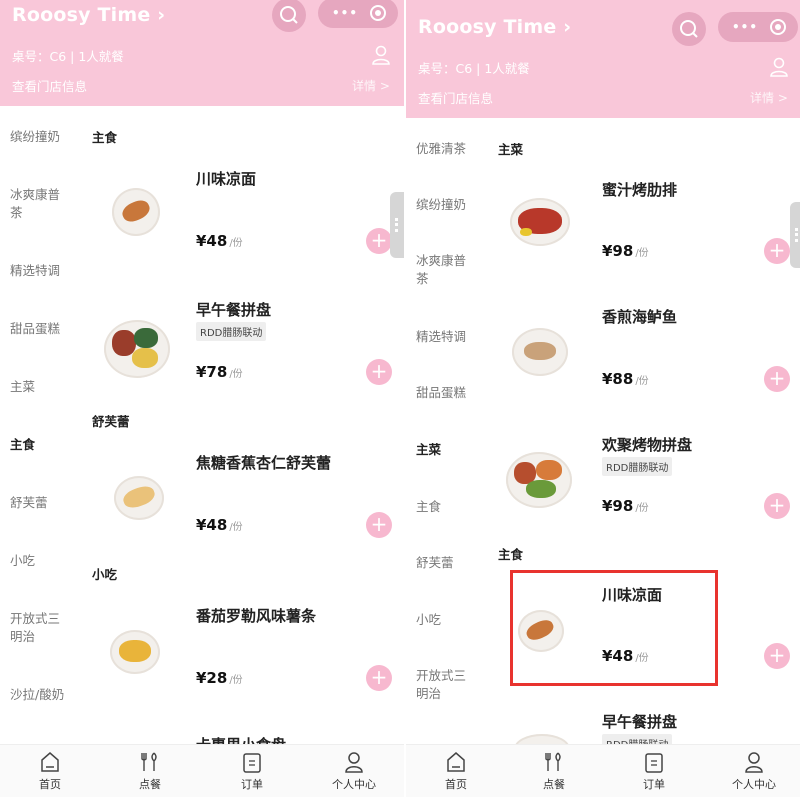  Describe the element at coordinates (41, 445) in the screenshot. I see `category-item-active: 主食` at that location.